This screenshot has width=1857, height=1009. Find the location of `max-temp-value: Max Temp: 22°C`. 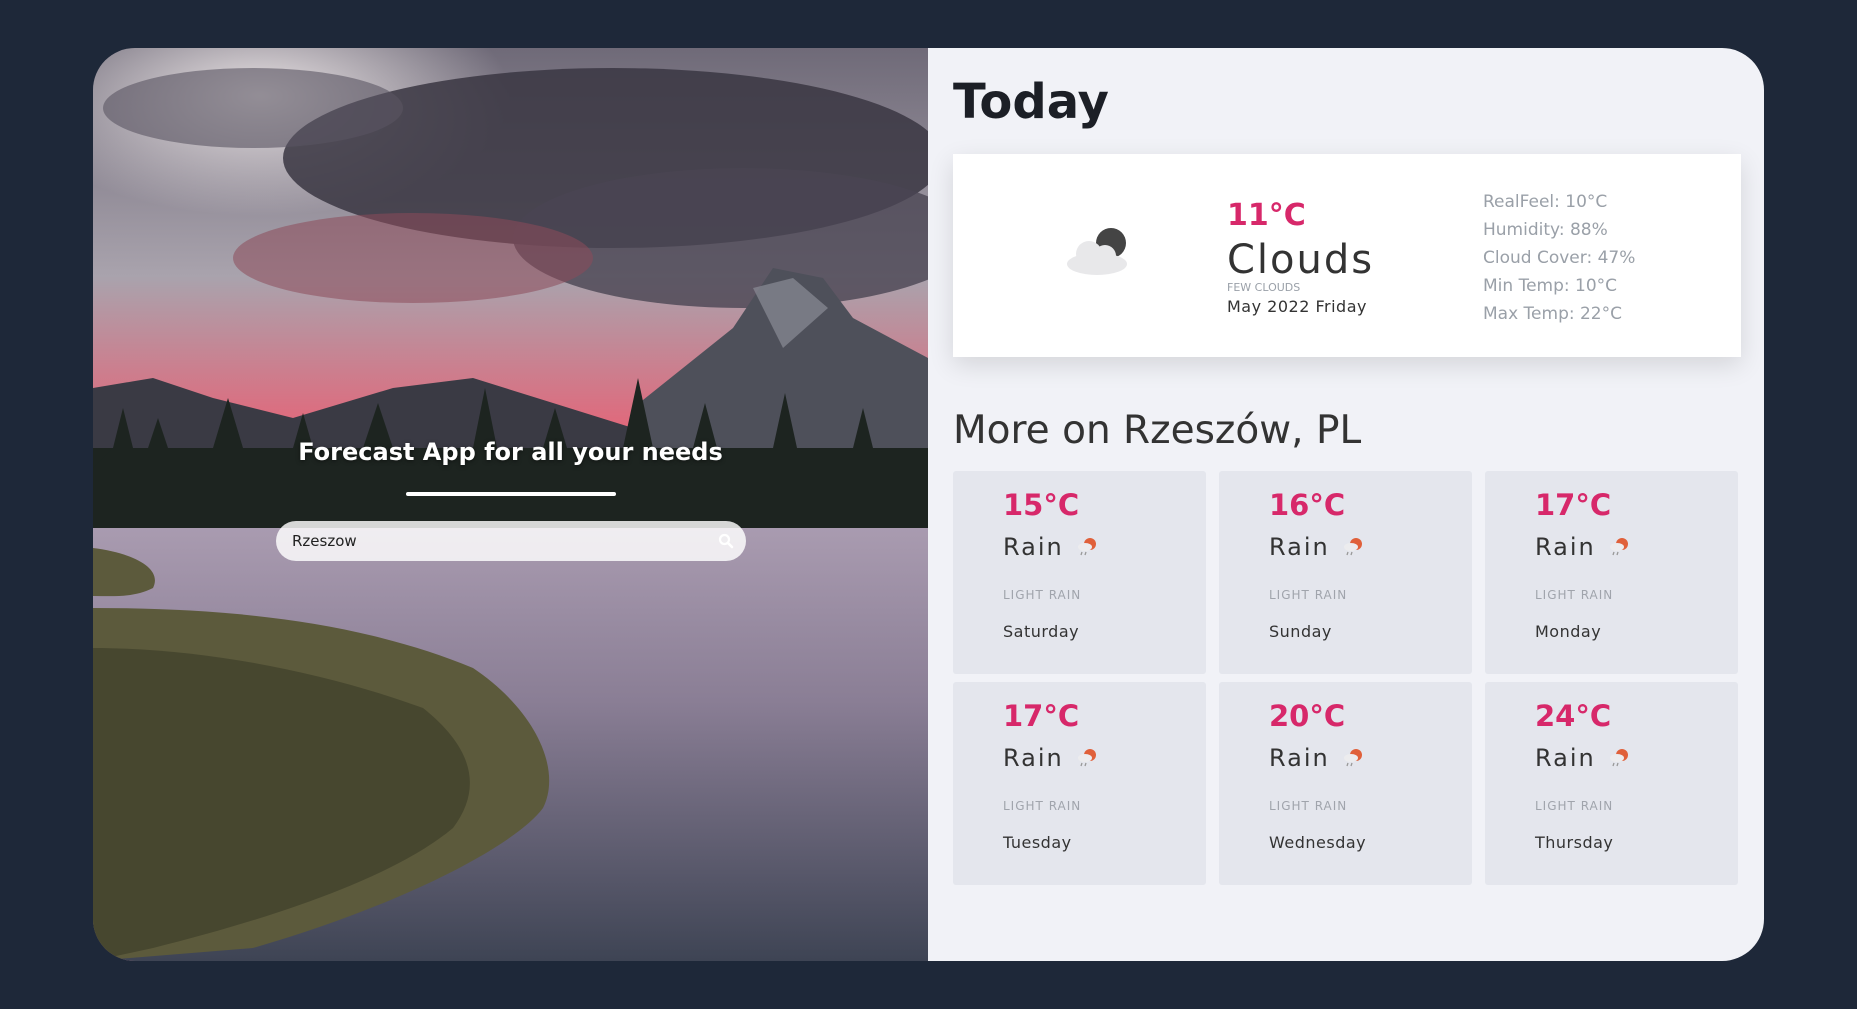

max-temp-value: Max Temp: 22°C is located at coordinates (1552, 314).